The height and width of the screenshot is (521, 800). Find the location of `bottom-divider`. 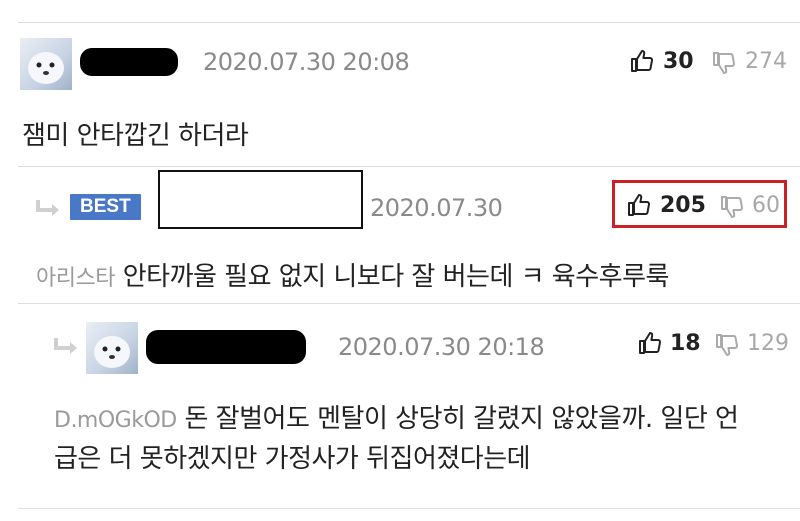

bottom-divider is located at coordinates (409, 508).